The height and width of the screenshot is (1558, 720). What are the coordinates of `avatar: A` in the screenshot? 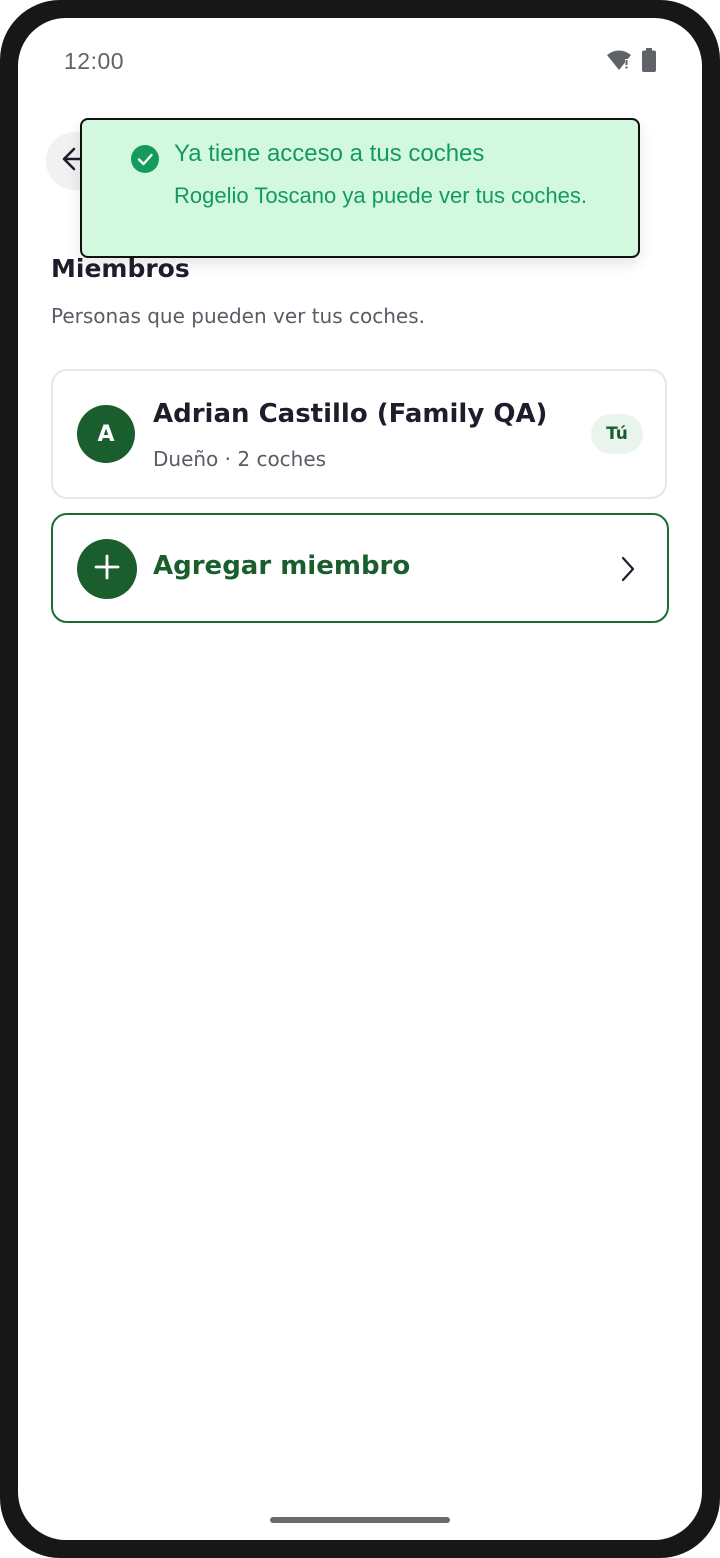 It's located at (106, 434).